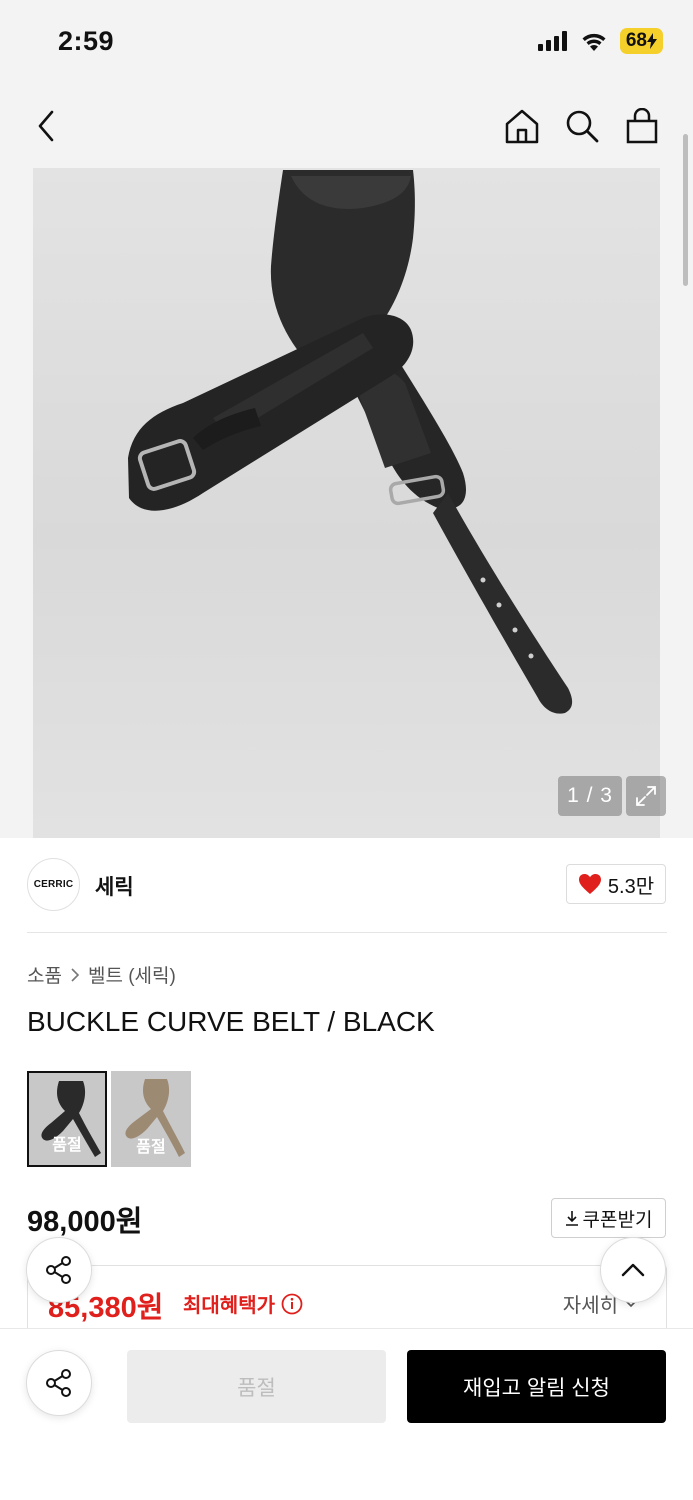 This screenshot has height=1500, width=693. I want to click on swatch-black: 품절, so click(67, 1119).